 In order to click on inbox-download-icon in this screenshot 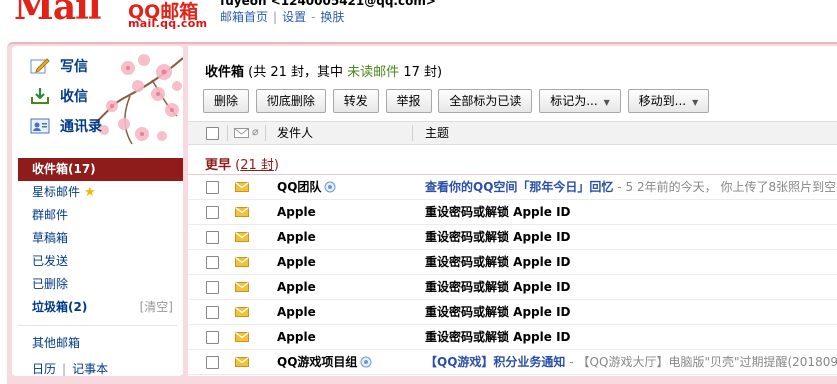, I will do `click(40, 96)`.